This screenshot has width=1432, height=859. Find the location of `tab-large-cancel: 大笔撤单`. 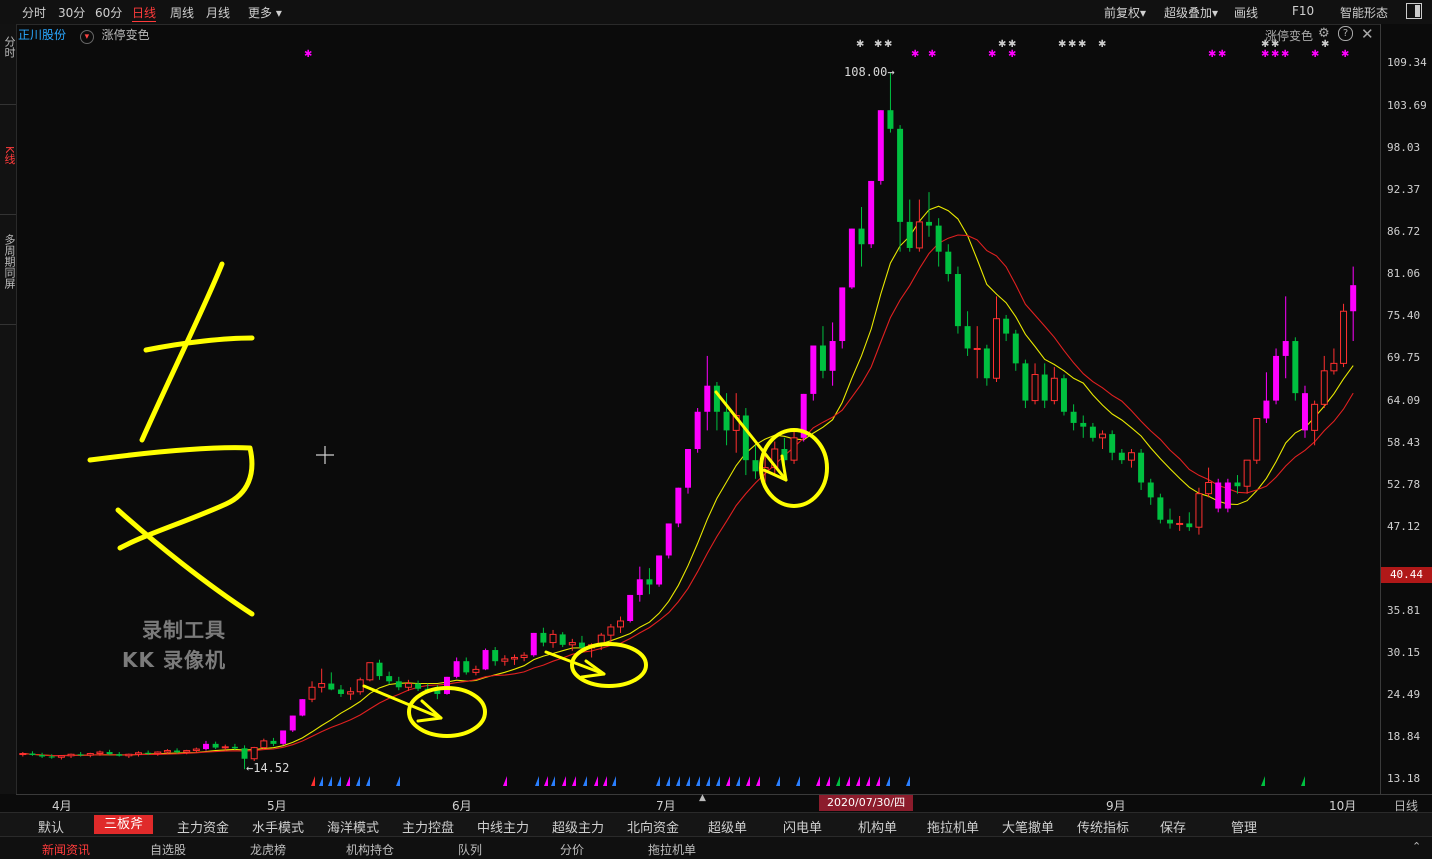

tab-large-cancel: 大笔撤单 is located at coordinates (1028, 826).